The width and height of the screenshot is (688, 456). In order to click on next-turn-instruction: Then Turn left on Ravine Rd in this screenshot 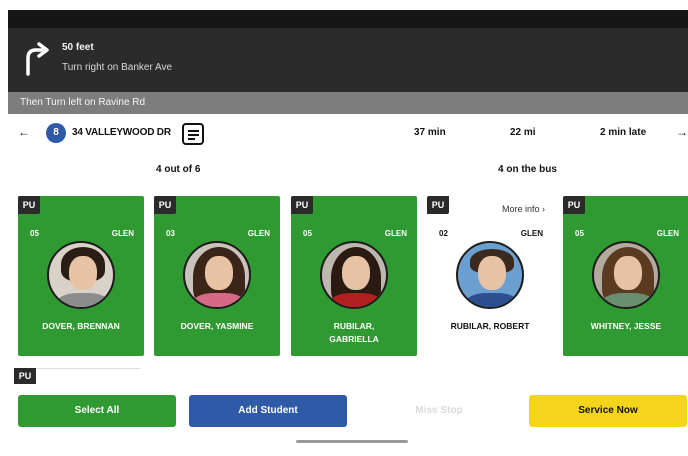, I will do `click(83, 102)`.